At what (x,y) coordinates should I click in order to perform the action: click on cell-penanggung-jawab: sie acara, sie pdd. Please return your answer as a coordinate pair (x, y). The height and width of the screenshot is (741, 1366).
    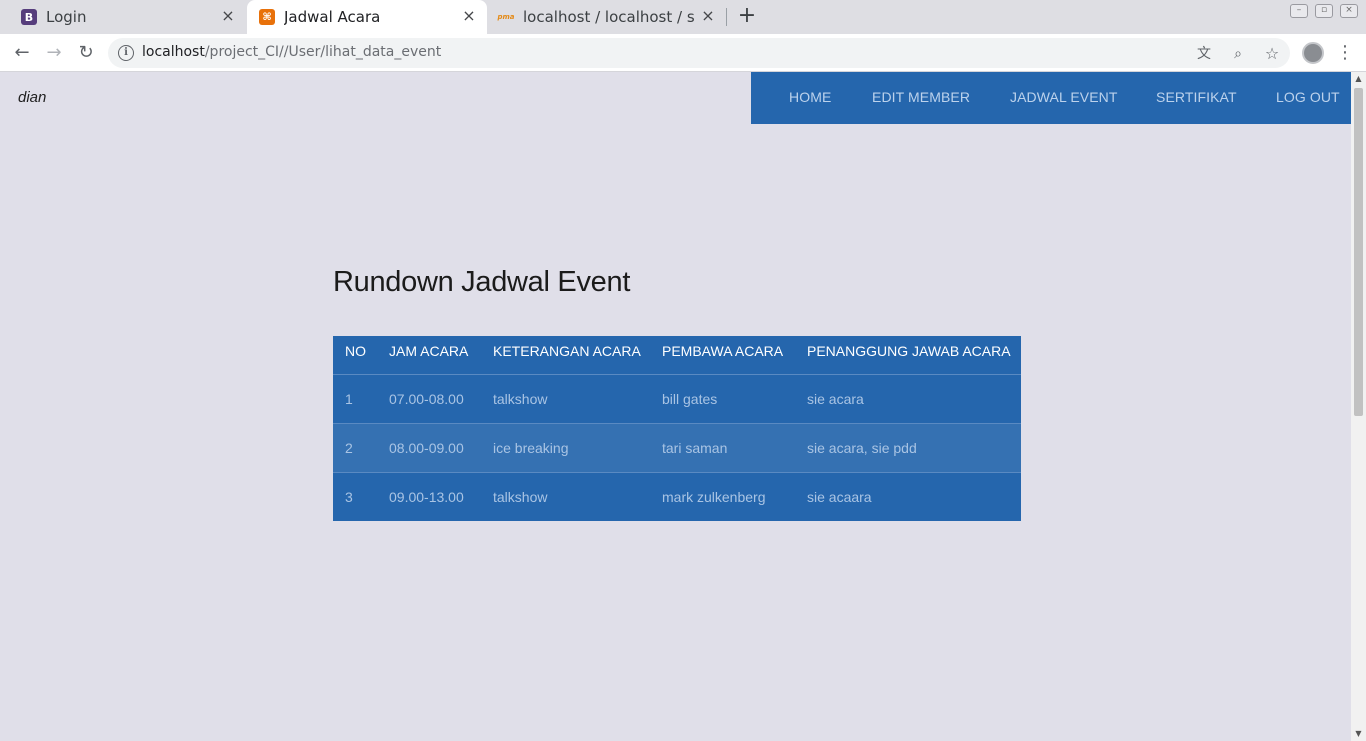
    Looking at the image, I should click on (908, 448).